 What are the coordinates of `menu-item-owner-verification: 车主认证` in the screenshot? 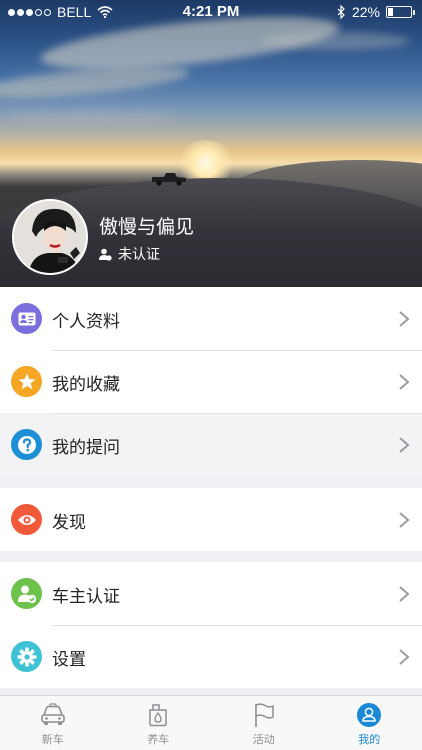 It's located at (211, 593).